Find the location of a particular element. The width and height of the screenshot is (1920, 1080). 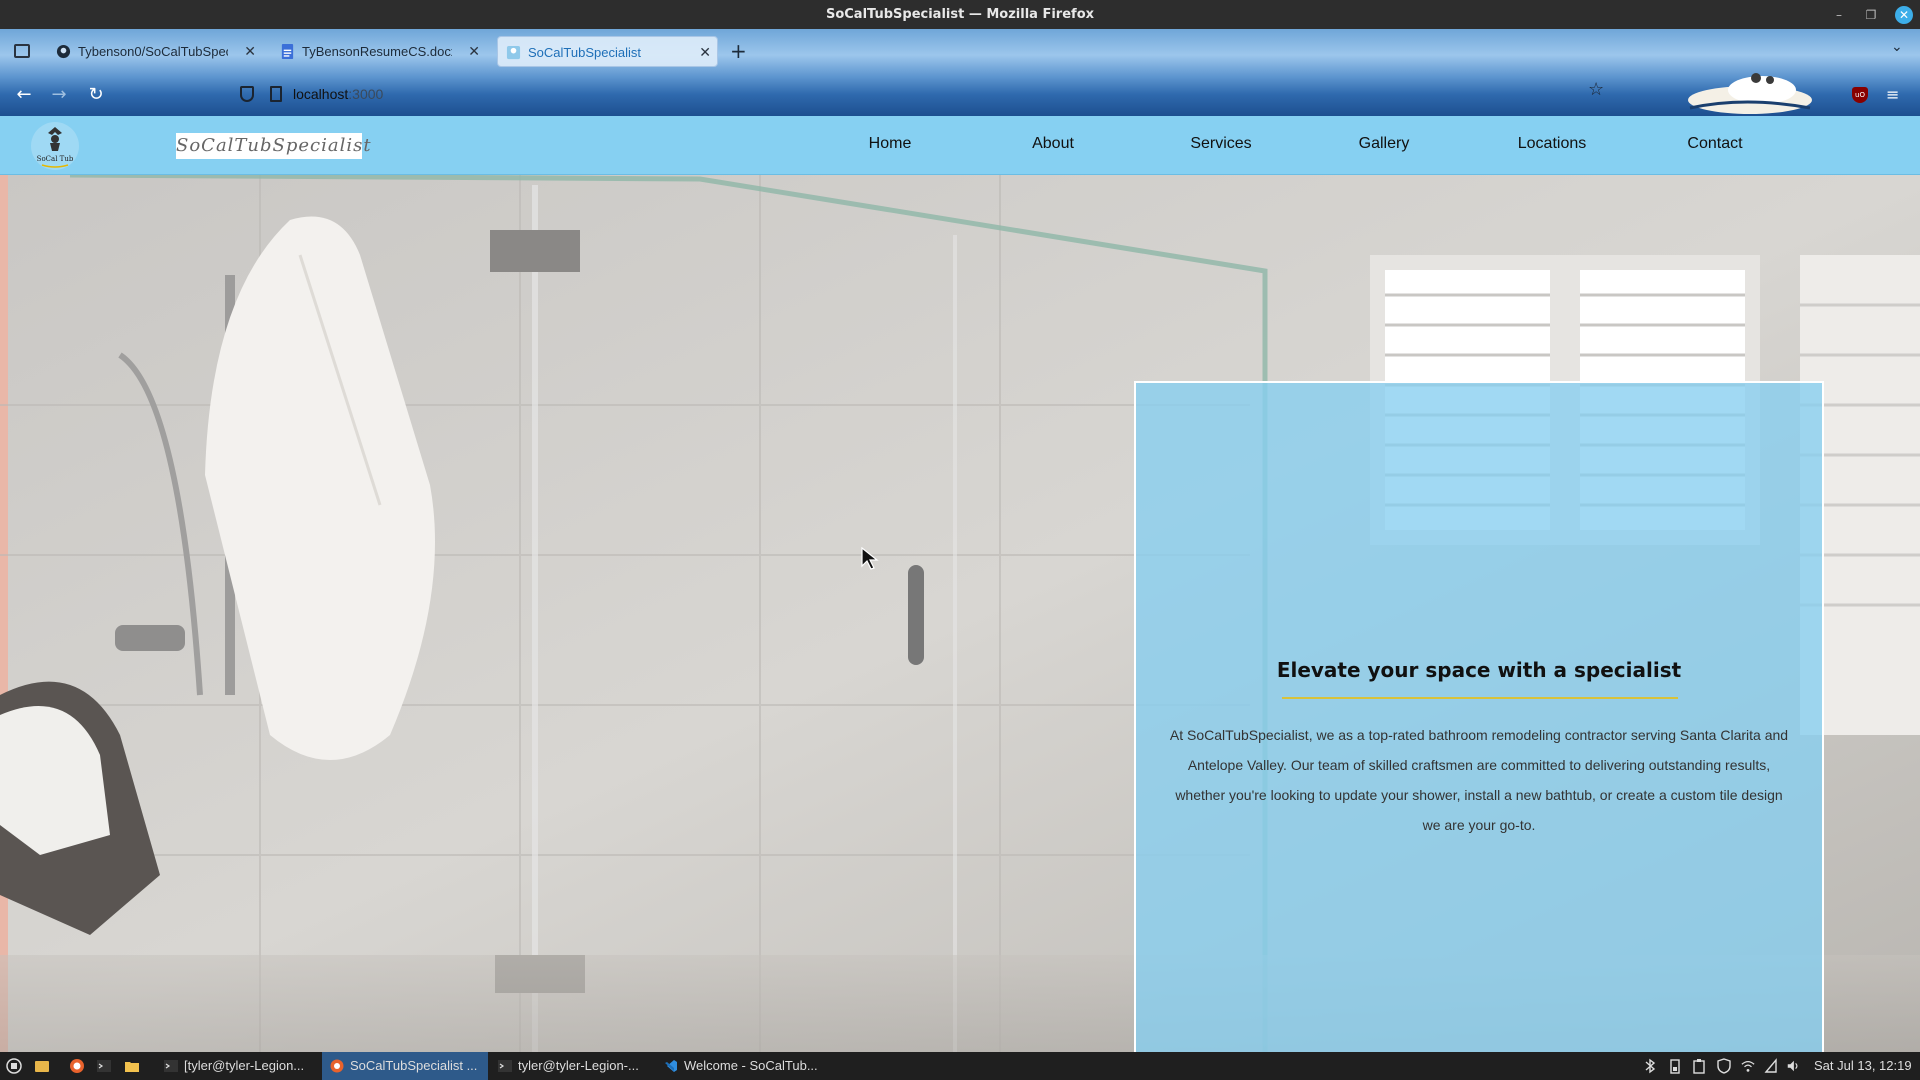

close-window-button: ✕ is located at coordinates (1904, 15).